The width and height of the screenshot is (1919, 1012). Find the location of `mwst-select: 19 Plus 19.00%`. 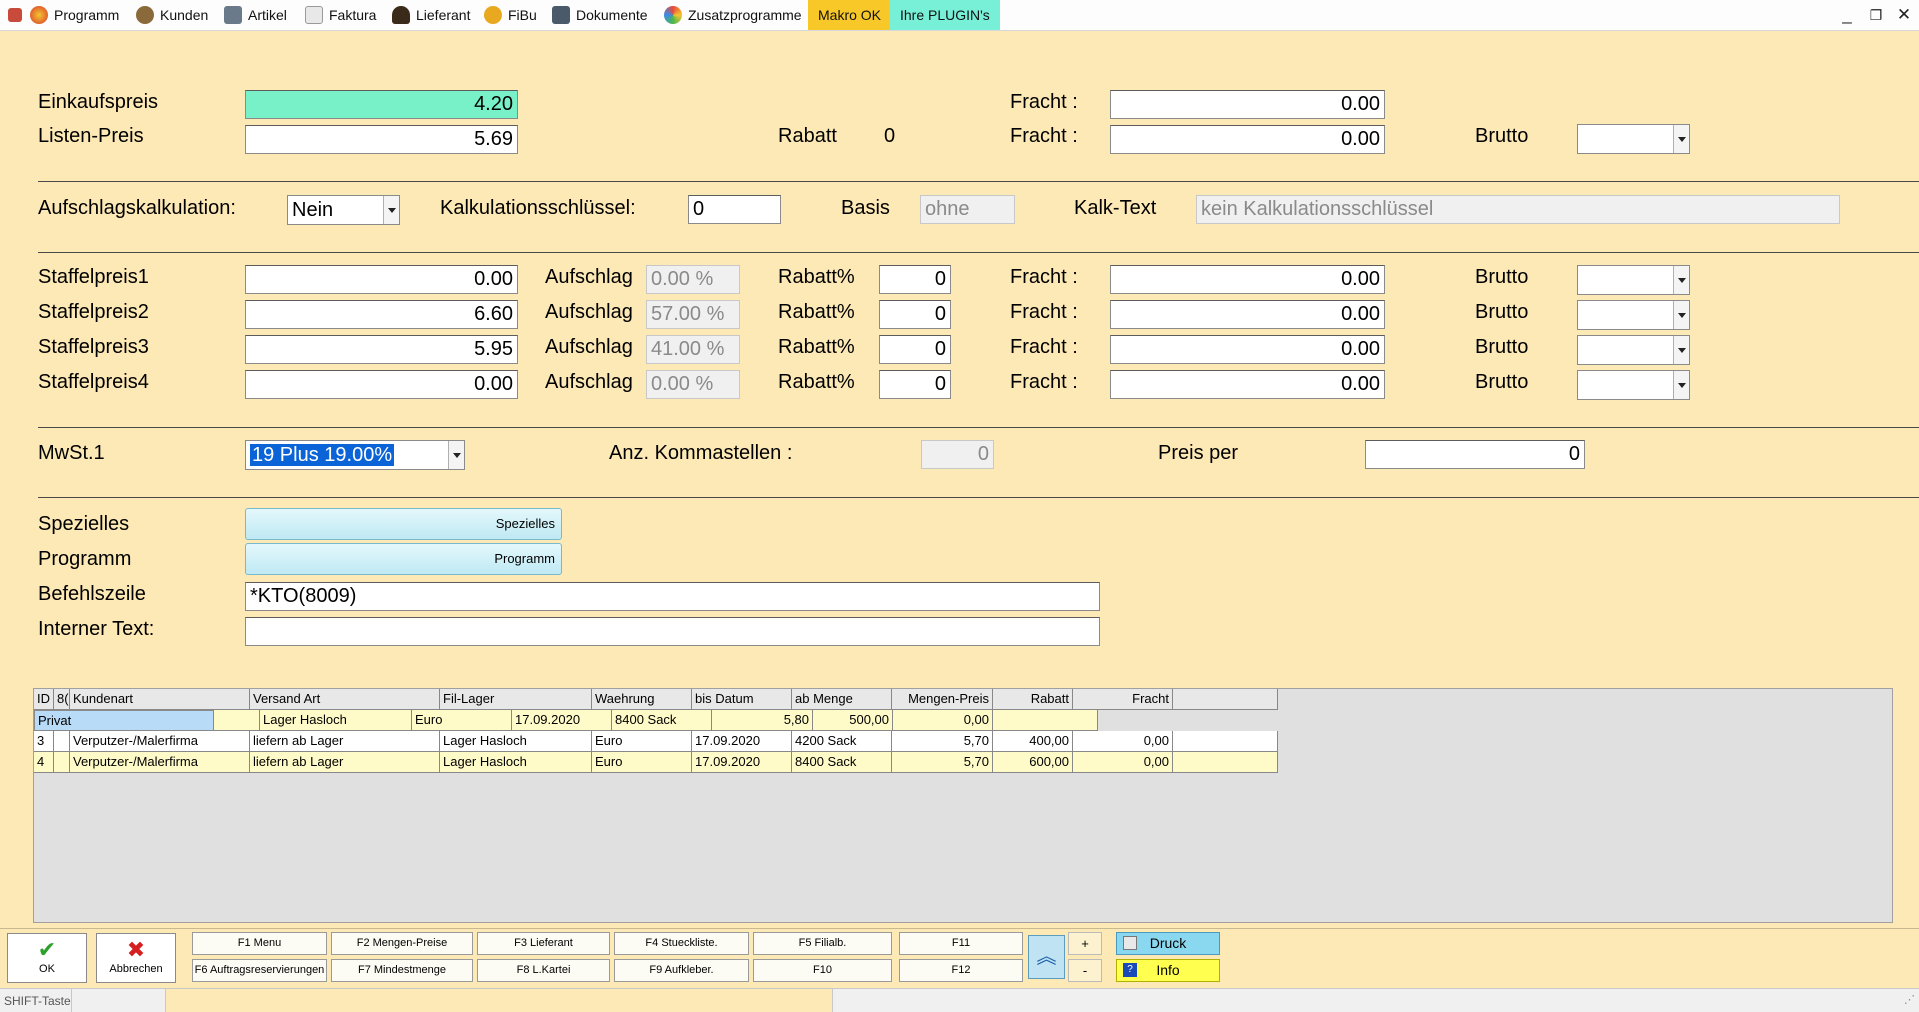

mwst-select: 19 Plus 19.00% is located at coordinates (355, 455).